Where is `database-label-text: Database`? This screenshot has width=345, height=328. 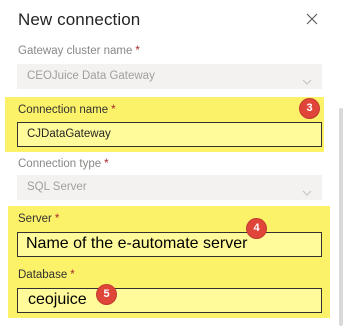 database-label-text: Database is located at coordinates (43, 275).